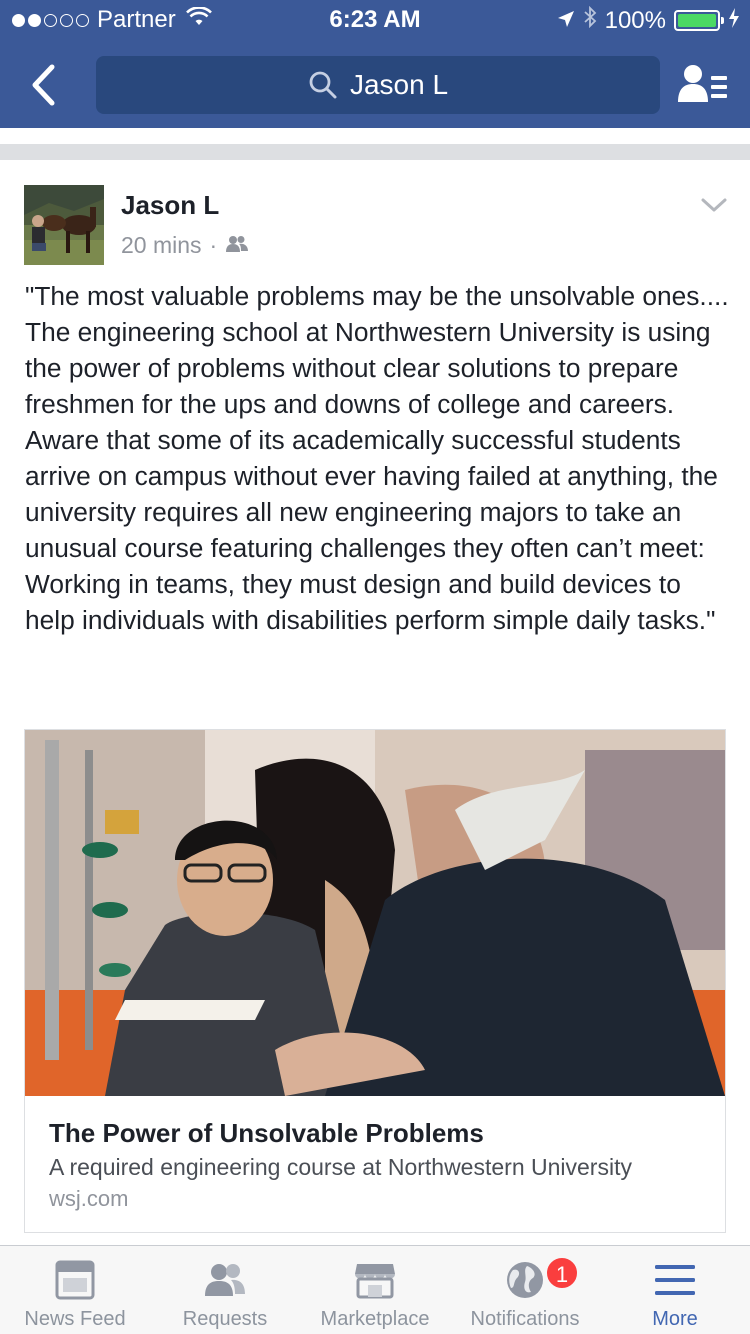 The width and height of the screenshot is (750, 1334). What do you see at coordinates (675, 1280) in the screenshot?
I see `menu-icon` at bounding box center [675, 1280].